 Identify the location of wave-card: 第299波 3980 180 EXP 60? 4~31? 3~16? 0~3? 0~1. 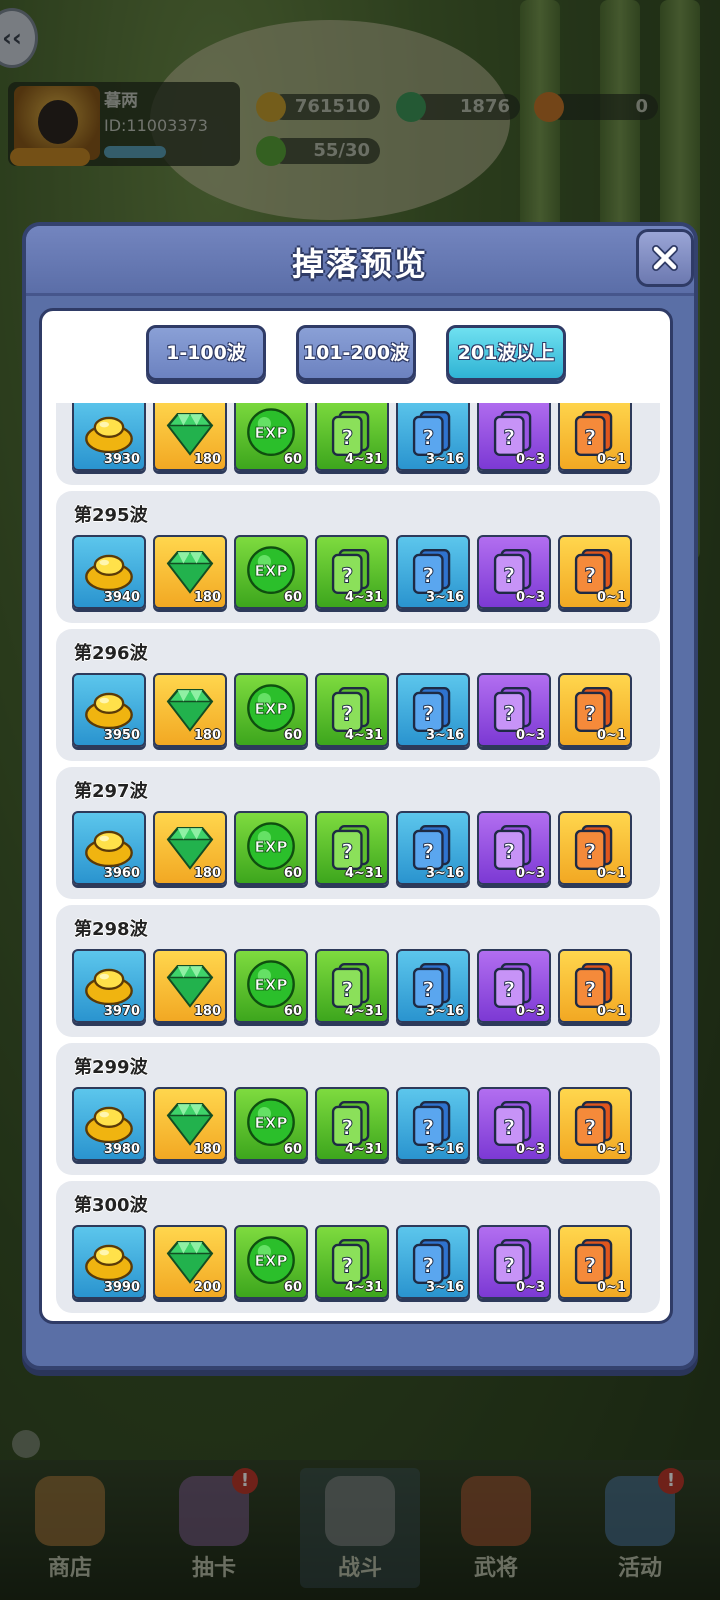
(358, 1109).